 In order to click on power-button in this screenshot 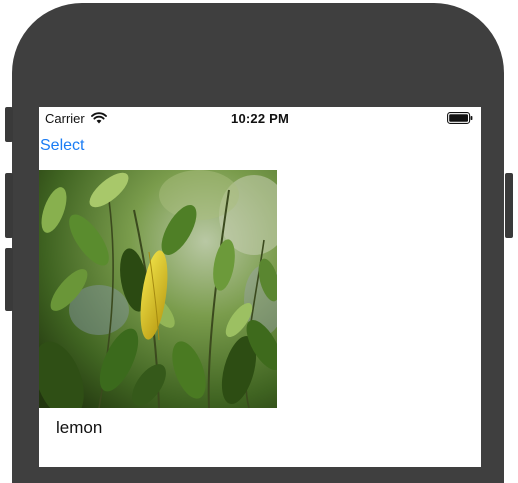, I will do `click(509, 205)`.